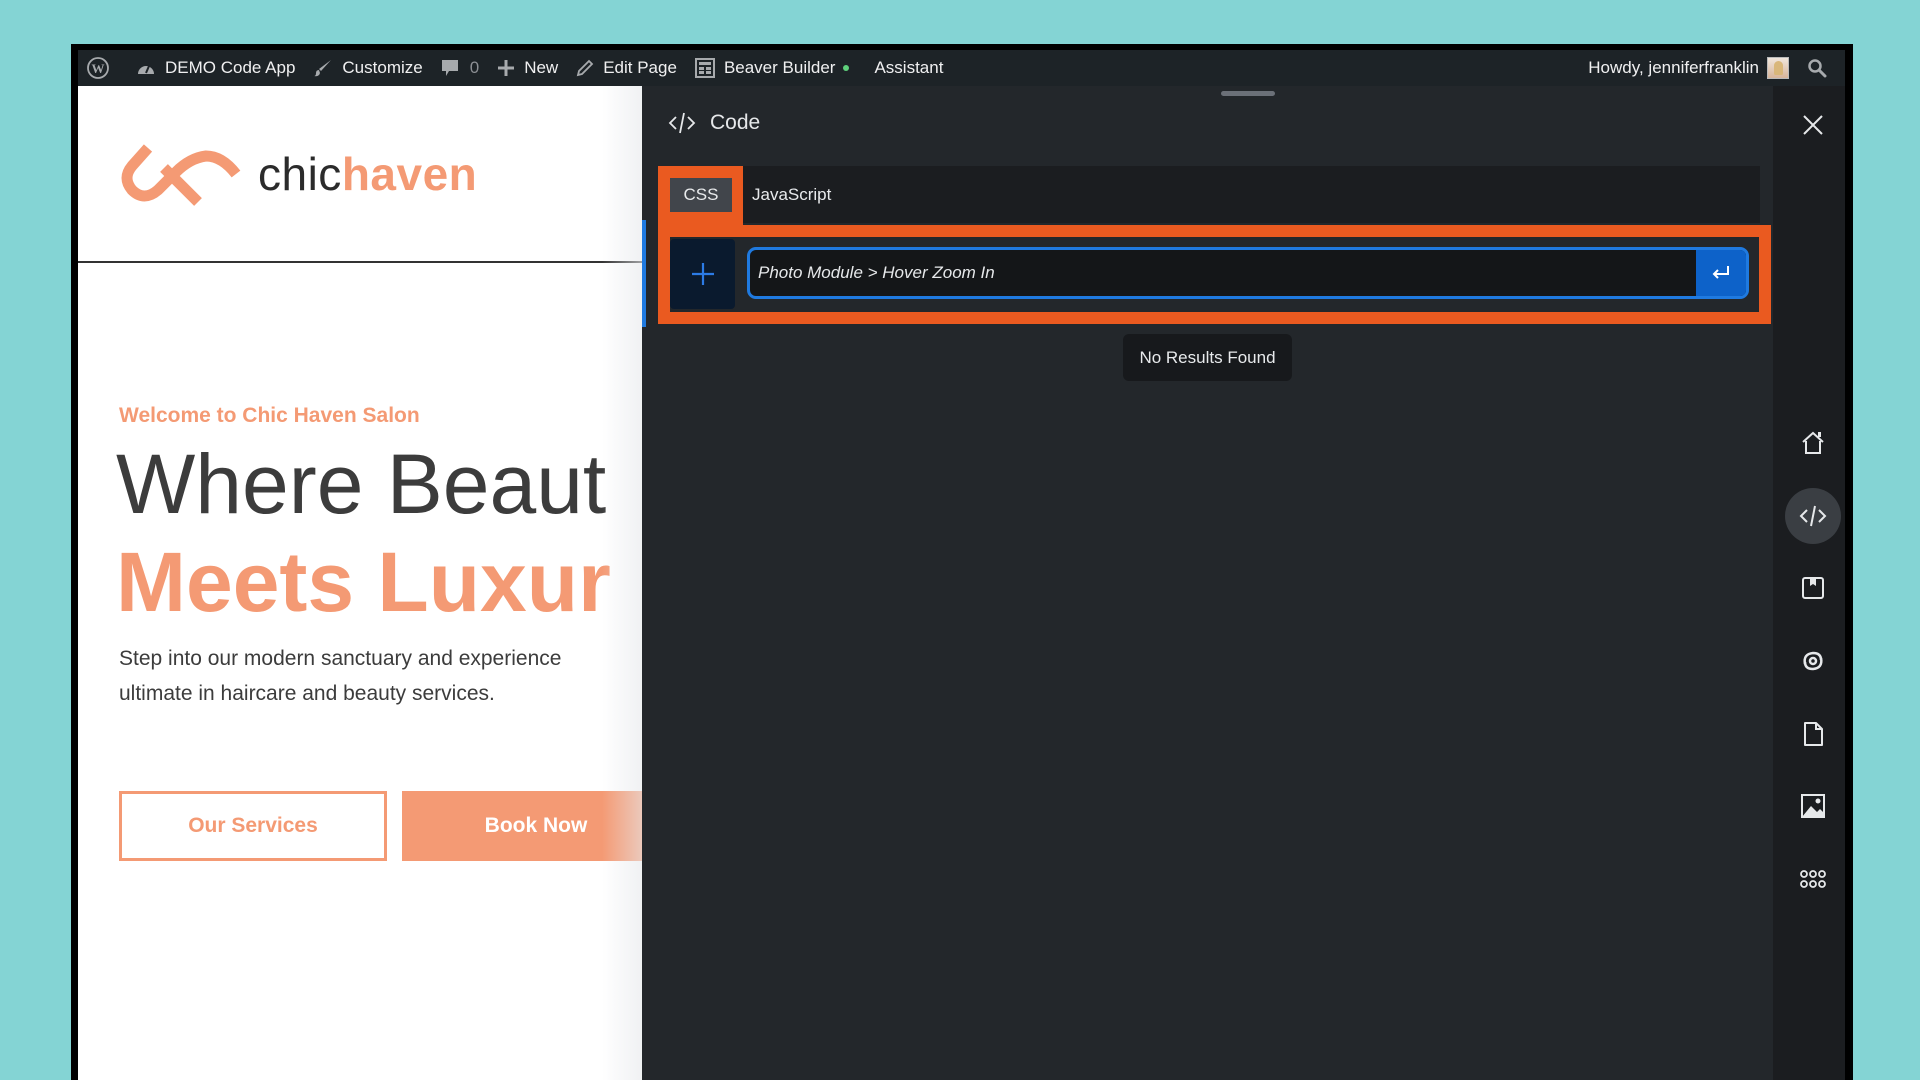 Image resolution: width=1920 pixels, height=1080 pixels. What do you see at coordinates (230, 67) in the screenshot?
I see `site-name: DEMO Code App` at bounding box center [230, 67].